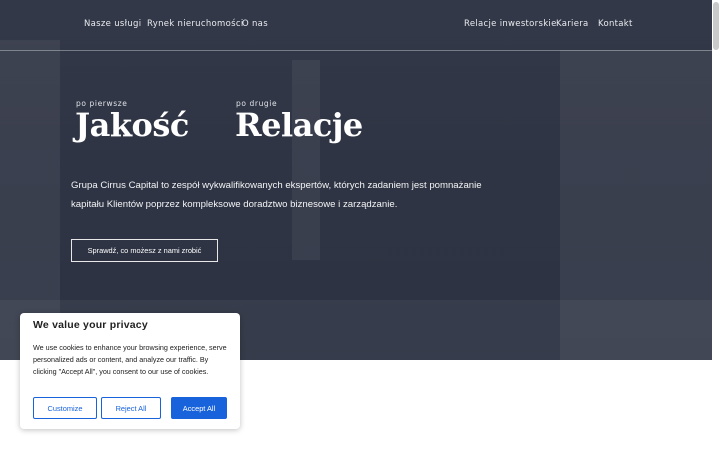 The width and height of the screenshot is (720, 450). What do you see at coordinates (716, 225) in the screenshot?
I see `scrollbar-track` at bounding box center [716, 225].